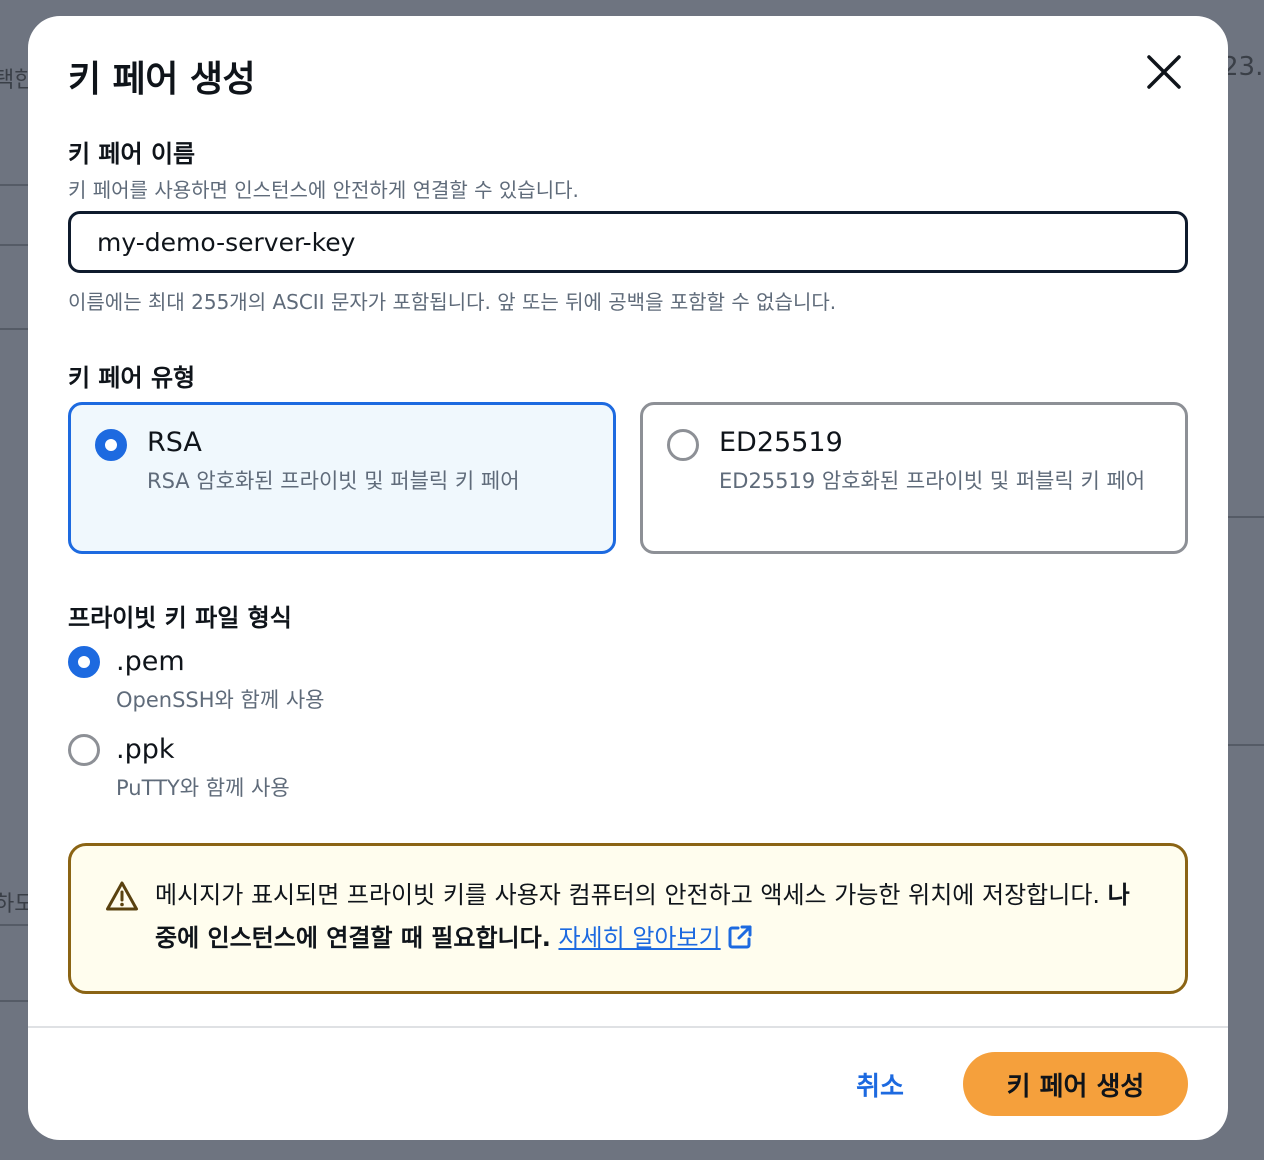 The height and width of the screenshot is (1160, 1264). I want to click on key-type-option-title: RSA, so click(174, 442).